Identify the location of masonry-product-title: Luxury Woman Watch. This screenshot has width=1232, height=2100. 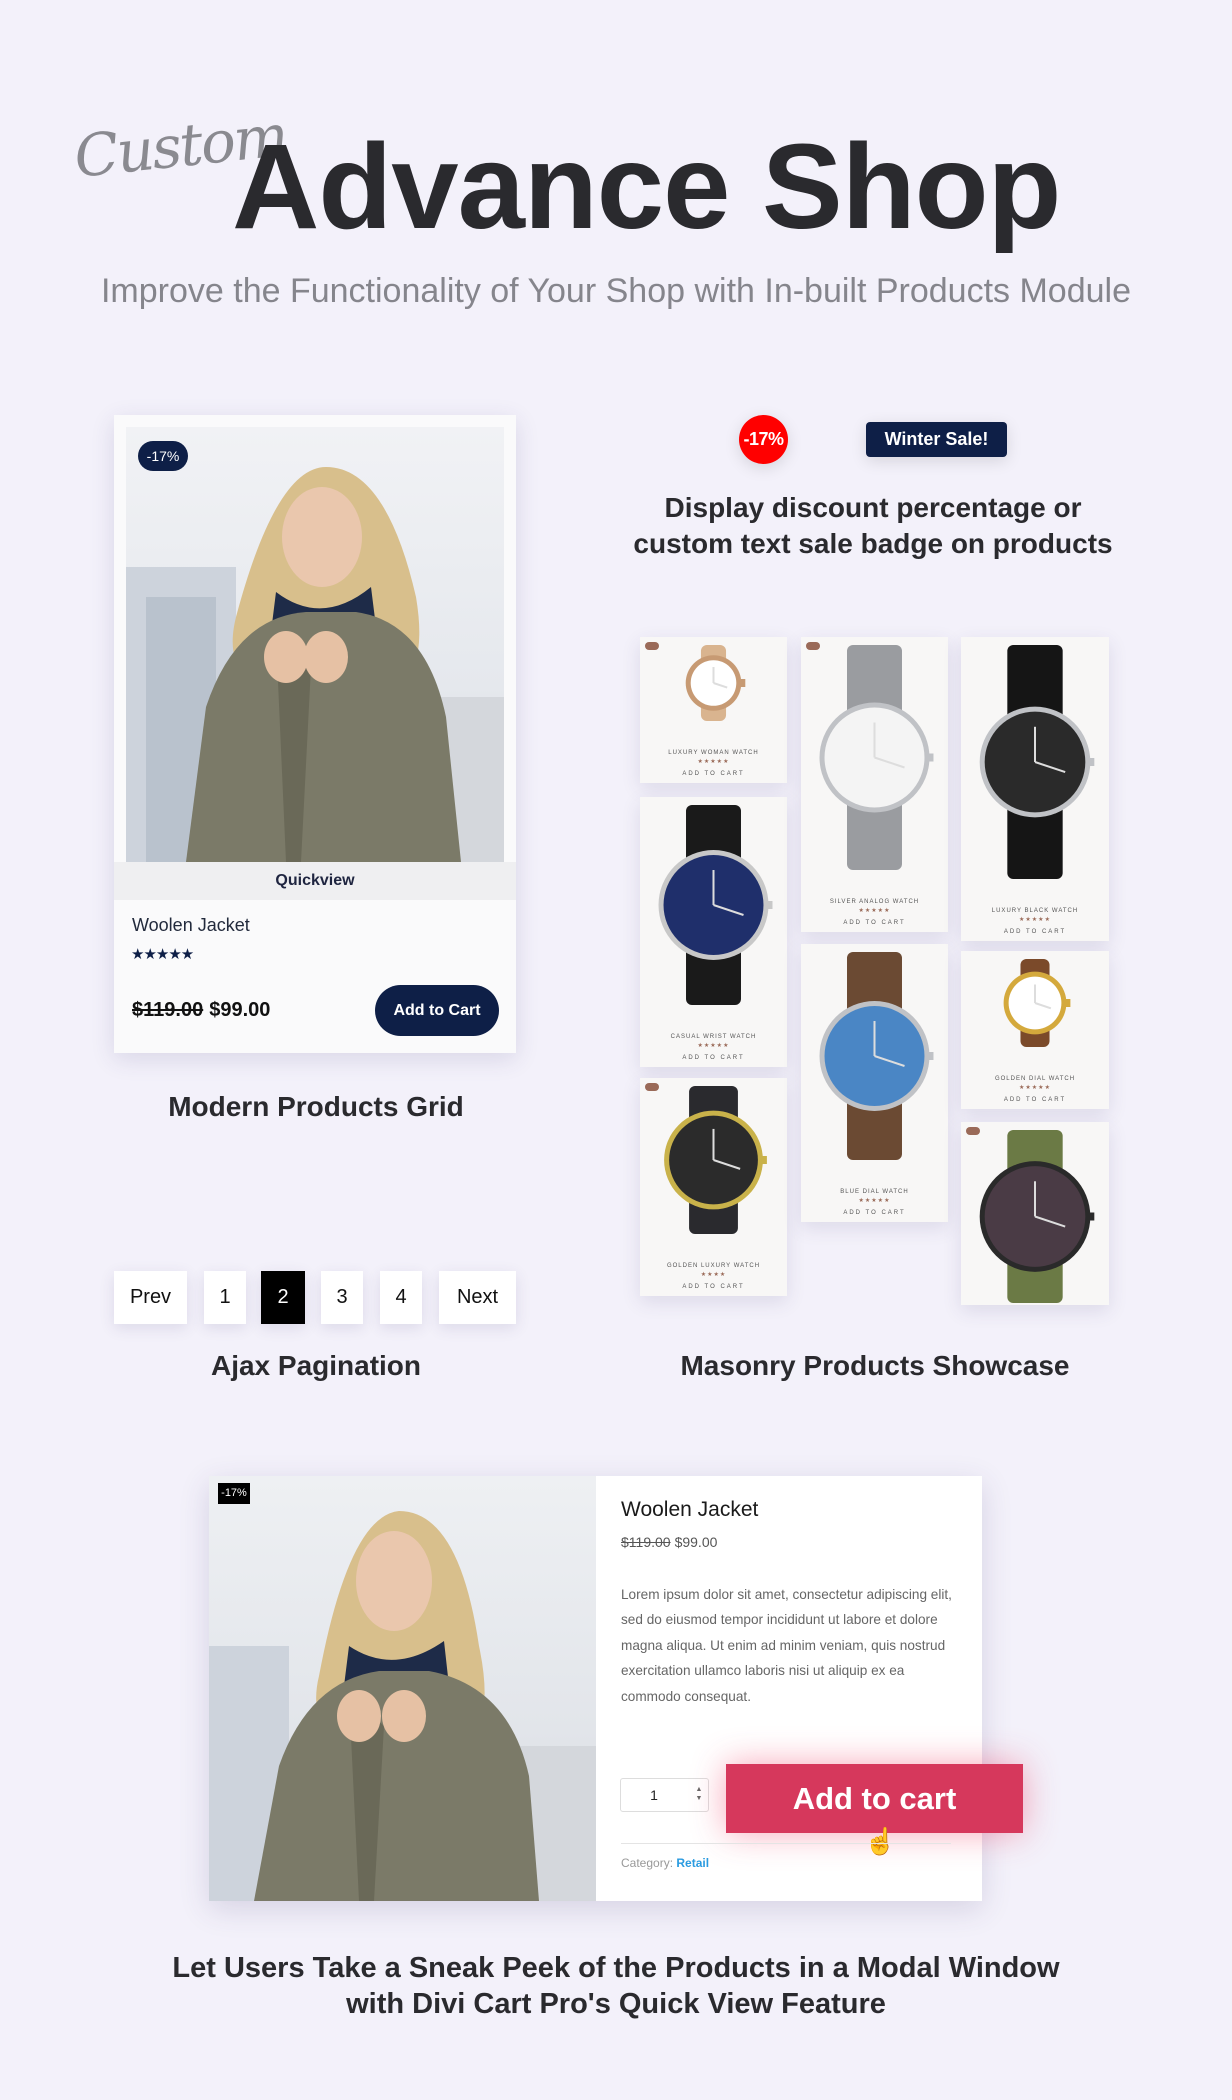
(713, 753).